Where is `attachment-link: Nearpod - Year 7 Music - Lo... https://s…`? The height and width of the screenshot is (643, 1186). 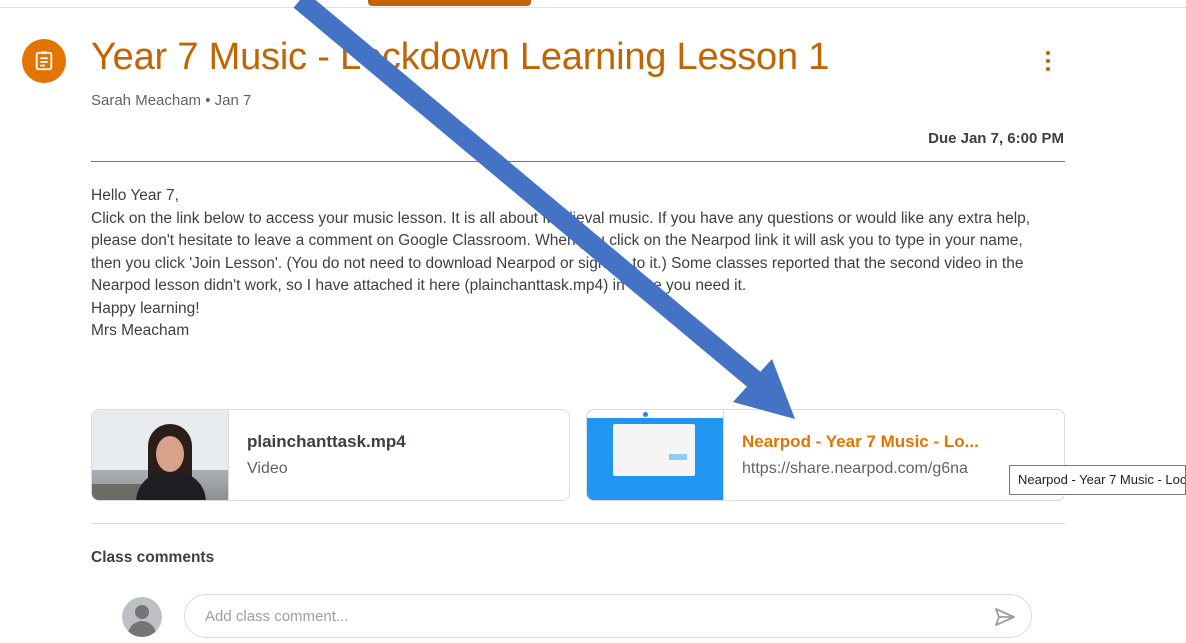
attachment-link: Nearpod - Year 7 Music - Lo... https://s… is located at coordinates (825, 455).